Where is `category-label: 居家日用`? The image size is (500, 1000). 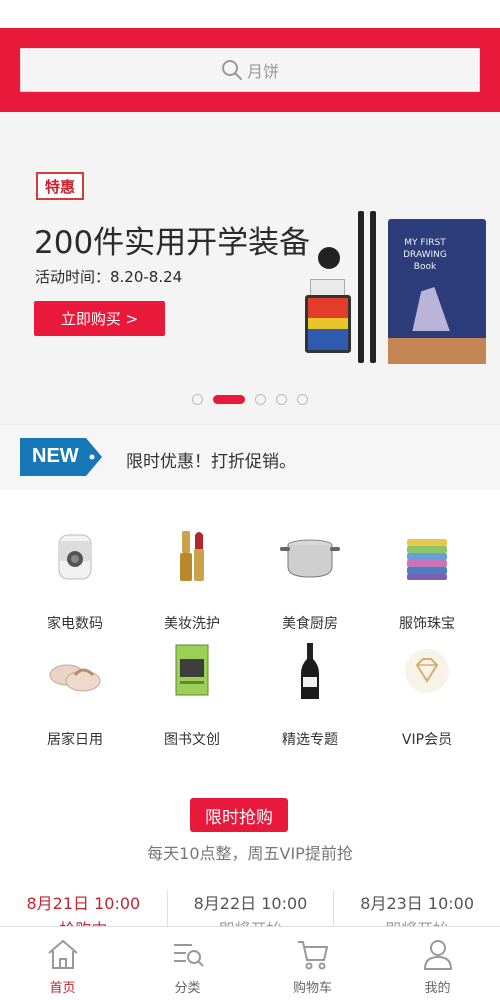 category-label: 居家日用 is located at coordinates (75, 740).